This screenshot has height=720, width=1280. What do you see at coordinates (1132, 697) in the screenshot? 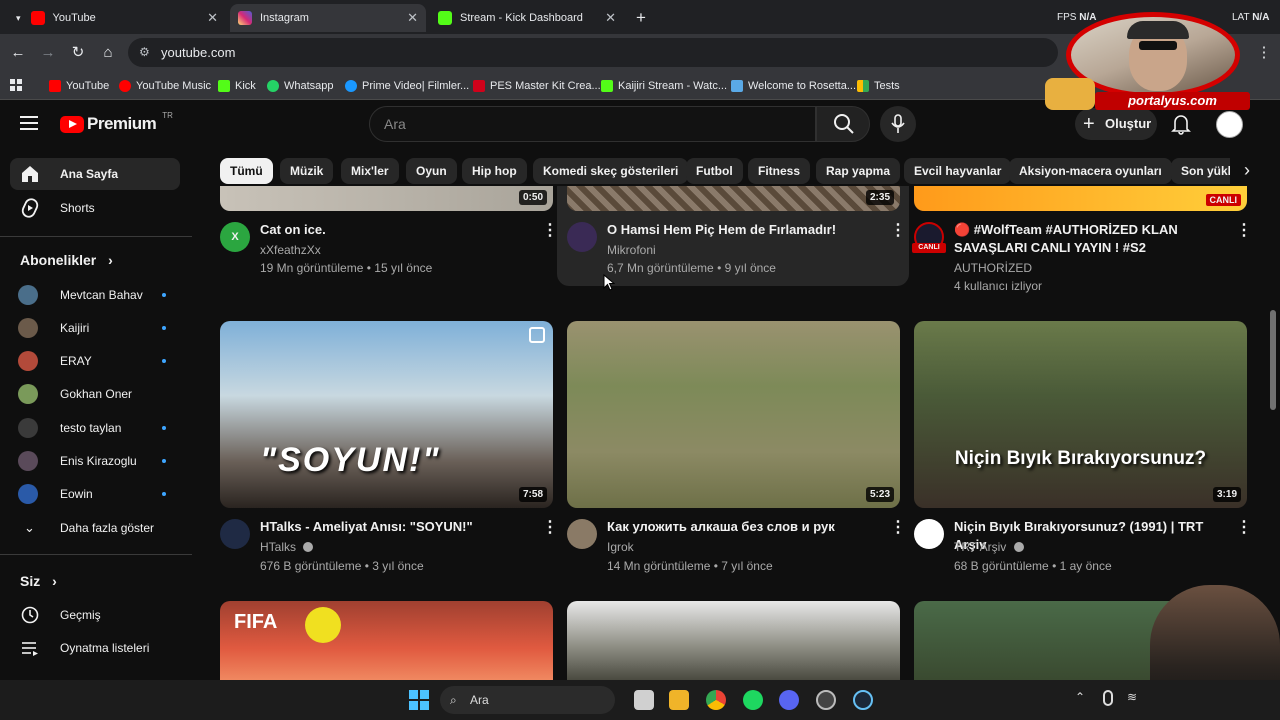
I see `wifi-icon: ≋` at bounding box center [1132, 697].